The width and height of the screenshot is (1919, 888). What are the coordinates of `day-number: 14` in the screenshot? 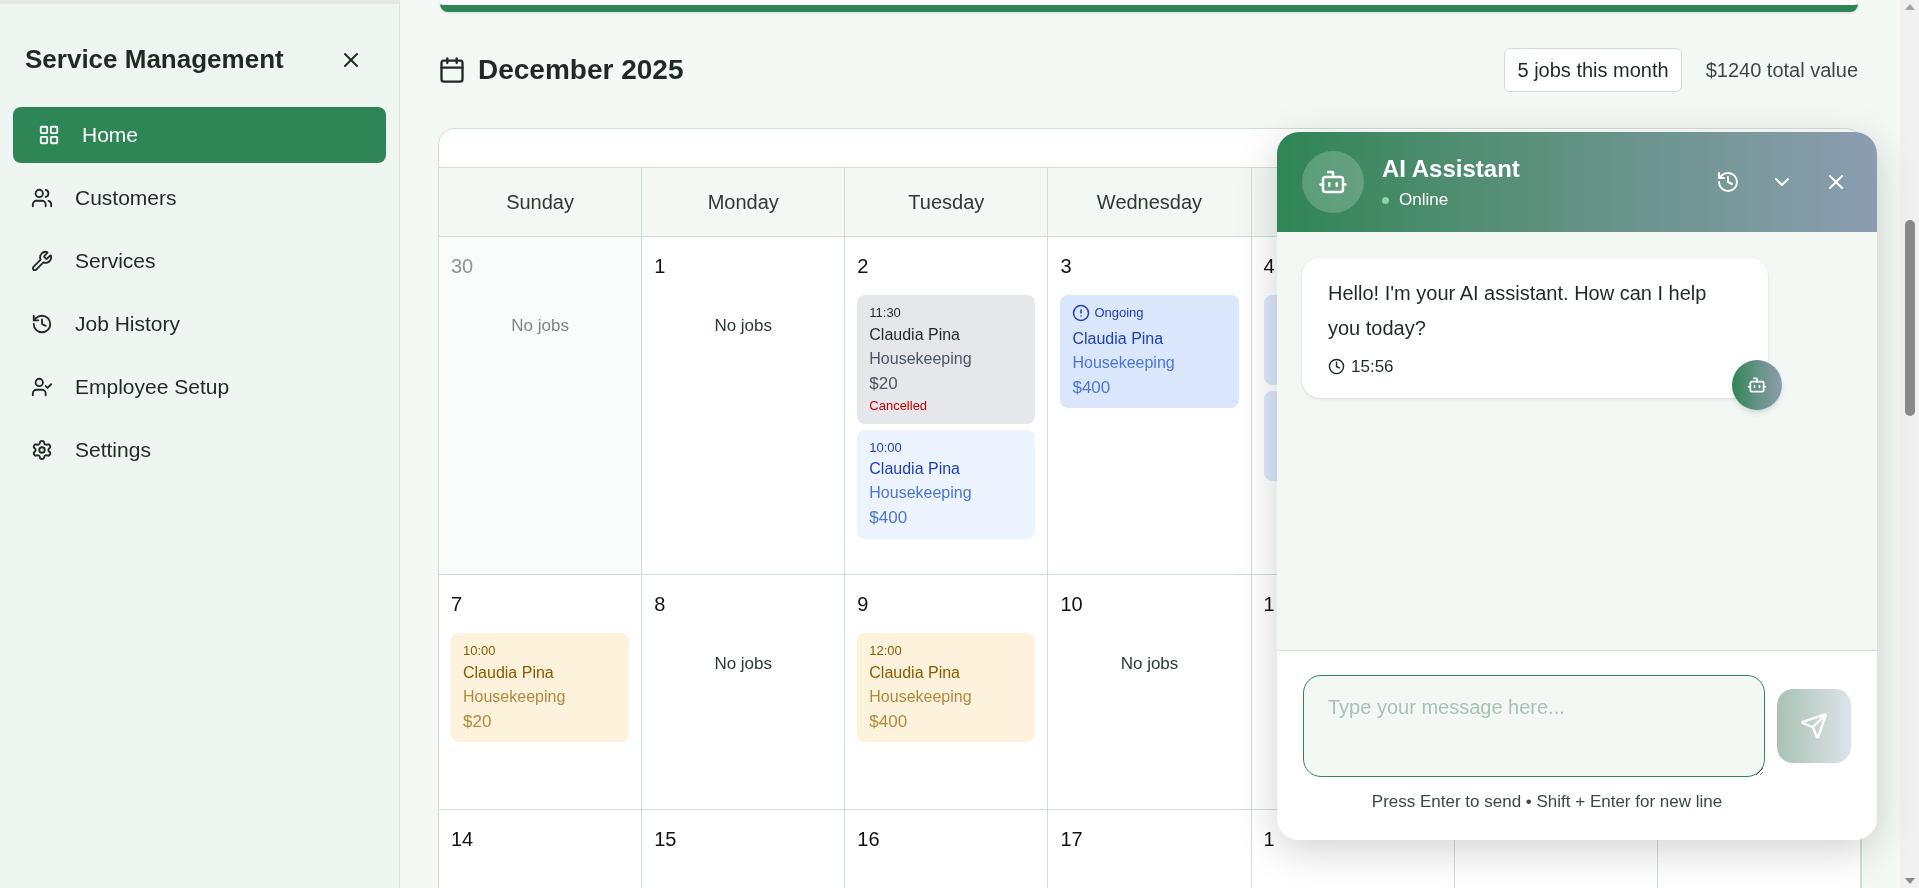 It's located at (462, 839).